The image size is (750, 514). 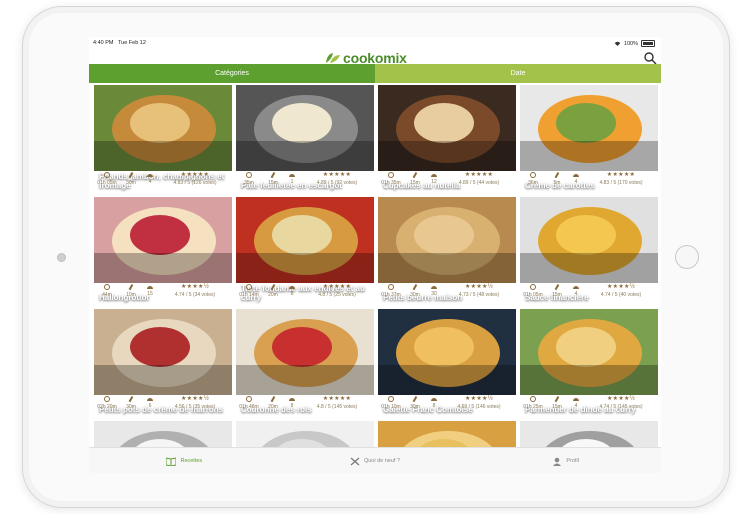 What do you see at coordinates (195, 295) in the screenshot?
I see `rating-value: 4.74 / 5 (34 votes)` at bounding box center [195, 295].